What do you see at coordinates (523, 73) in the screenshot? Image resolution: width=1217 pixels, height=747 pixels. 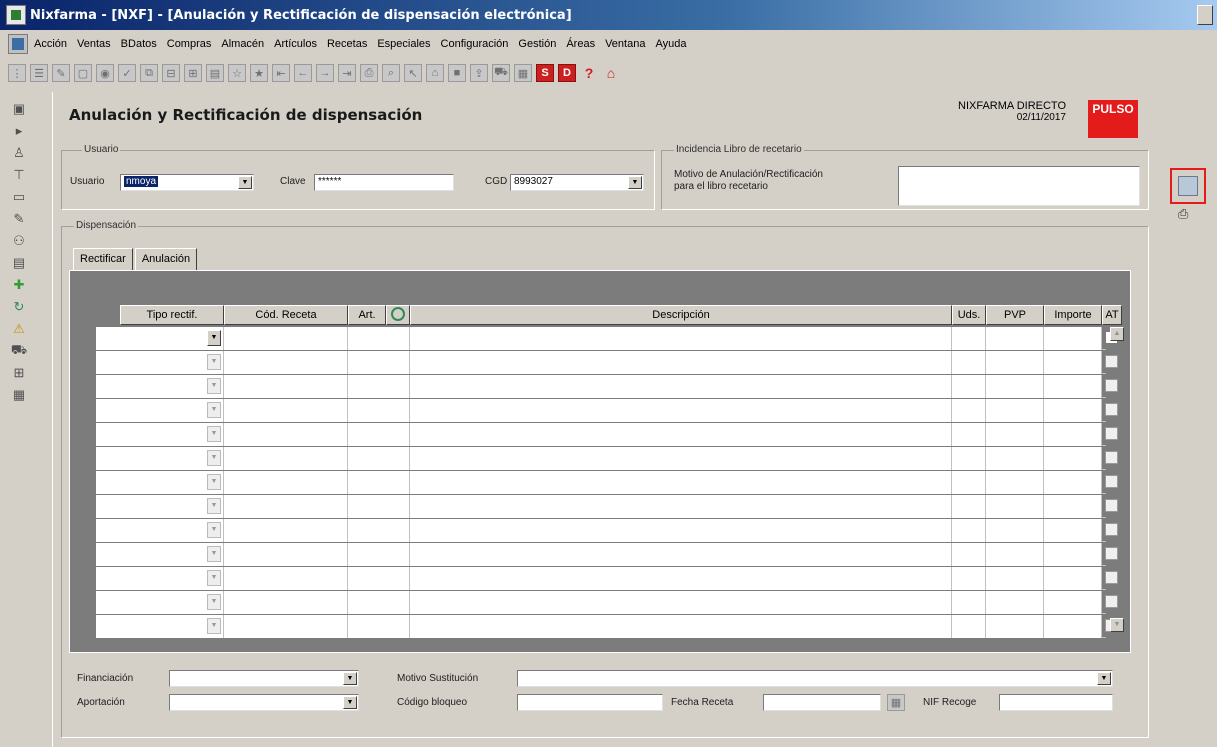 I see `toolbar-calc-icon: ▦` at bounding box center [523, 73].